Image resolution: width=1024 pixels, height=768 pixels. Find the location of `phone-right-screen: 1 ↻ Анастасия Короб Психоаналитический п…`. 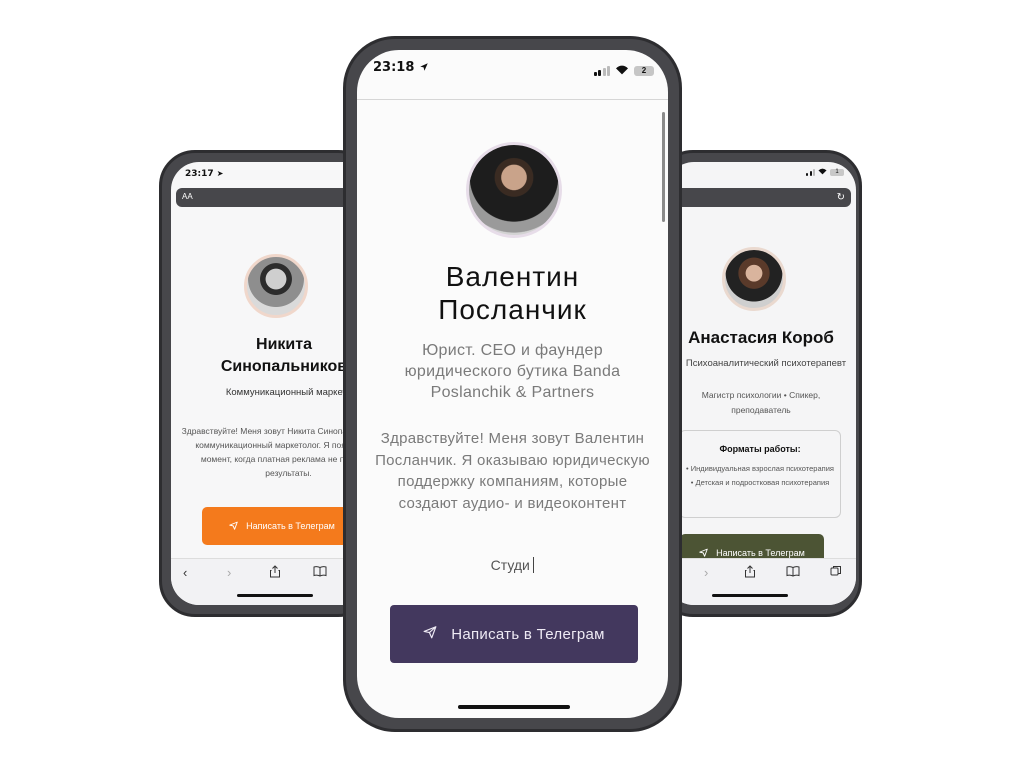

phone-right-screen: 1 ↻ Анастасия Короб Психоаналитический п… is located at coordinates (761, 383).